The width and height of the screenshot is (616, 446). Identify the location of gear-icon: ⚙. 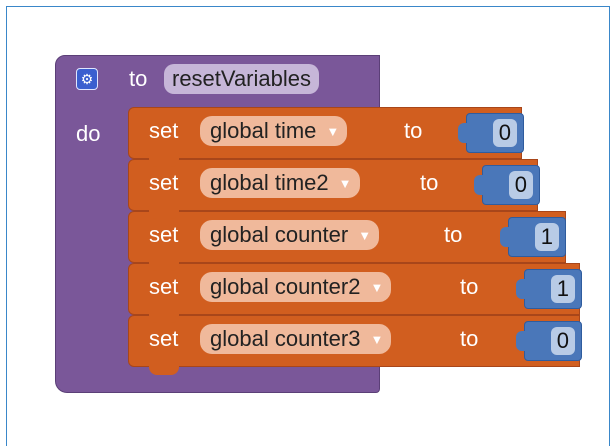
(87, 79).